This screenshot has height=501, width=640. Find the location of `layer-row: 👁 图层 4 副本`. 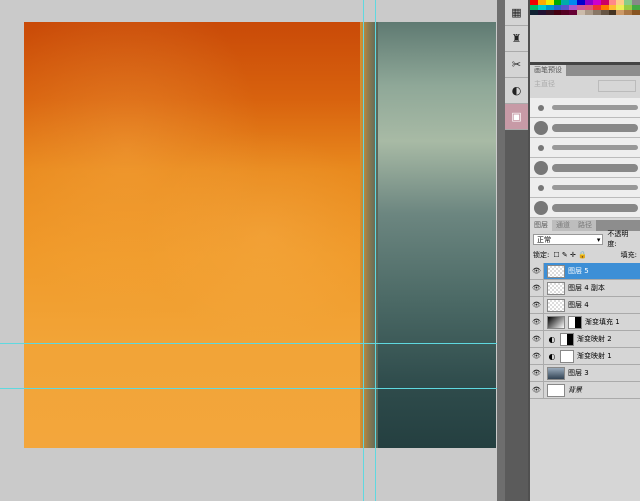

layer-row: 👁 图层 4 副本 is located at coordinates (585, 288).